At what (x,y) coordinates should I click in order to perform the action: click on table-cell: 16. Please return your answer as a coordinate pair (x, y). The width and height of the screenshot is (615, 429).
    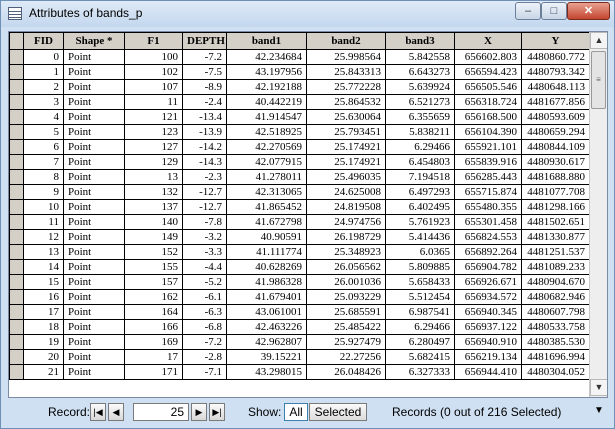
    Looking at the image, I should click on (43, 297).